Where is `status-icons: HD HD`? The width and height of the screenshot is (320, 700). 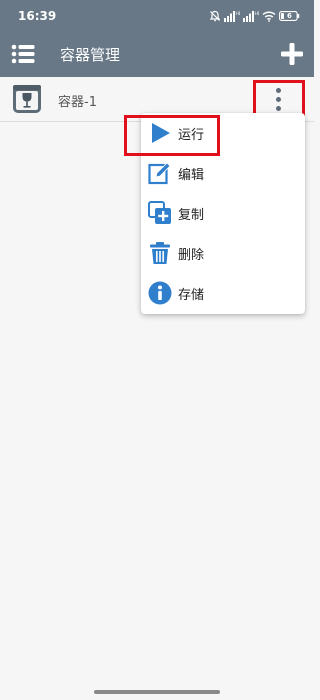 status-icons: HD HD is located at coordinates (254, 16).